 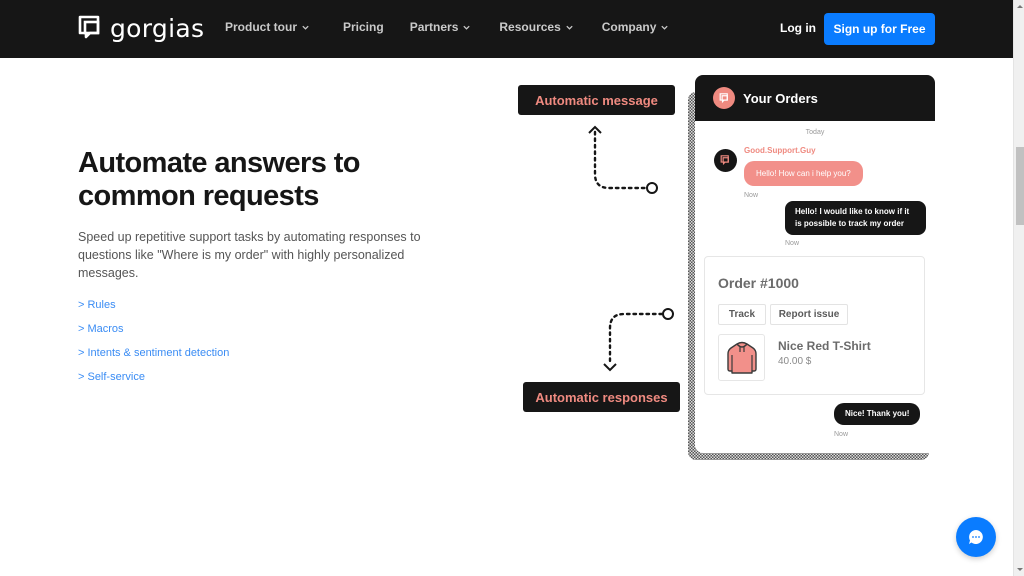 What do you see at coordinates (623, 159) in the screenshot?
I see `connector-arrow-up` at bounding box center [623, 159].